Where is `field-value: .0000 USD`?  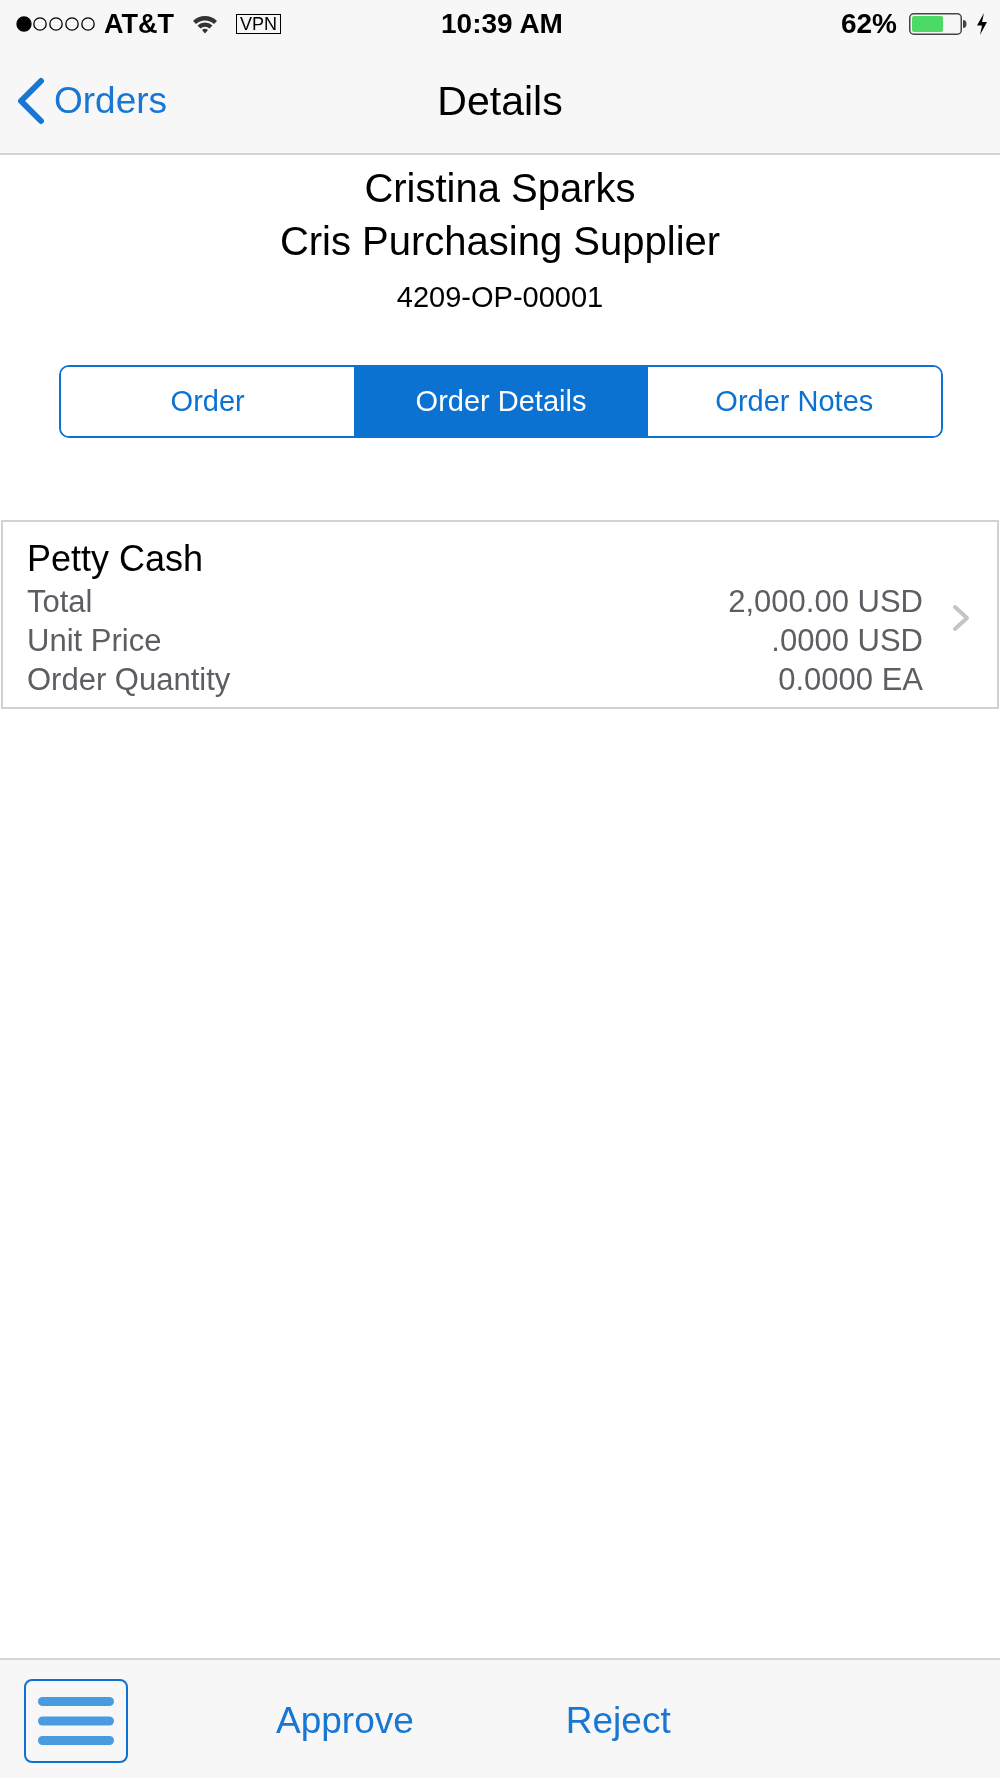 field-value: .0000 USD is located at coordinates (847, 641).